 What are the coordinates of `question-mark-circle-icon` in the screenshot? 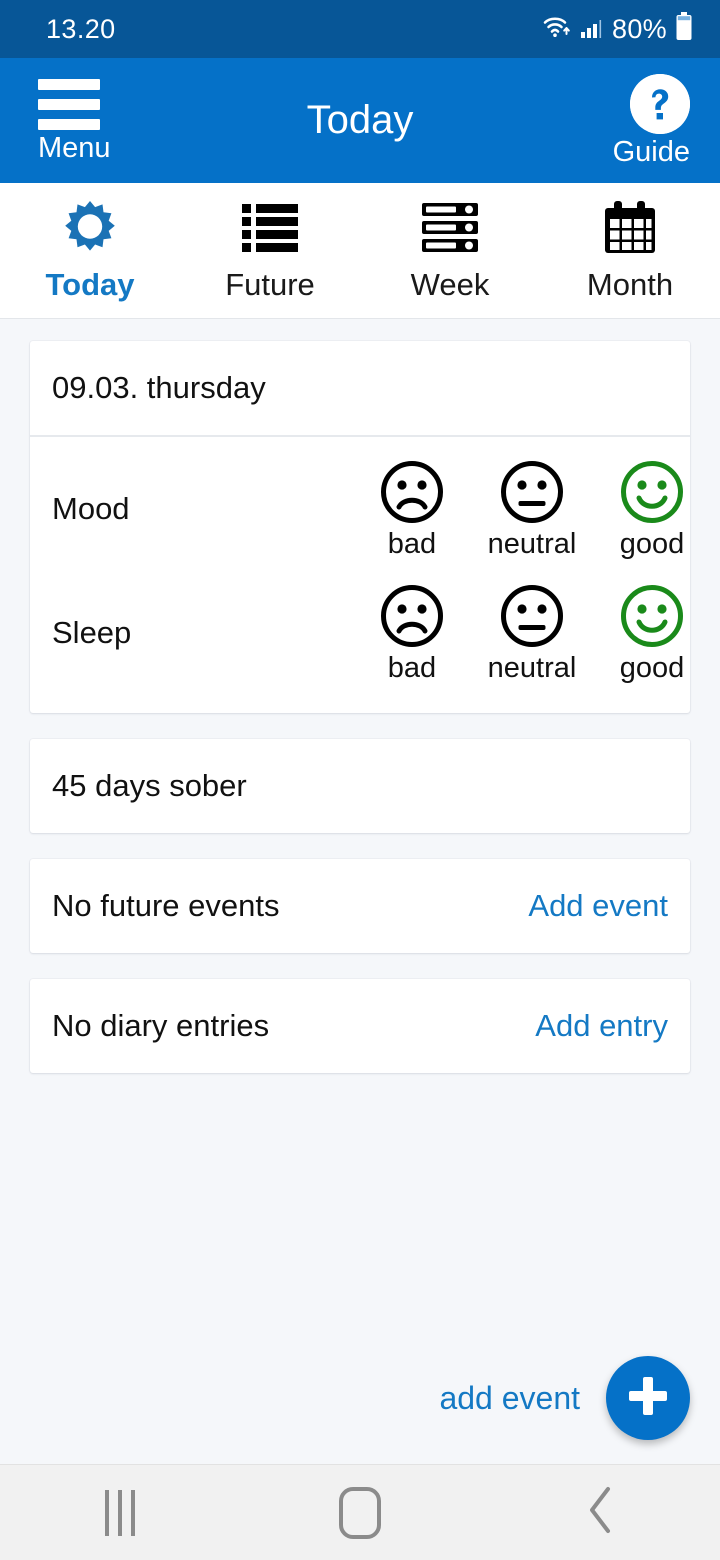 It's located at (660, 104).